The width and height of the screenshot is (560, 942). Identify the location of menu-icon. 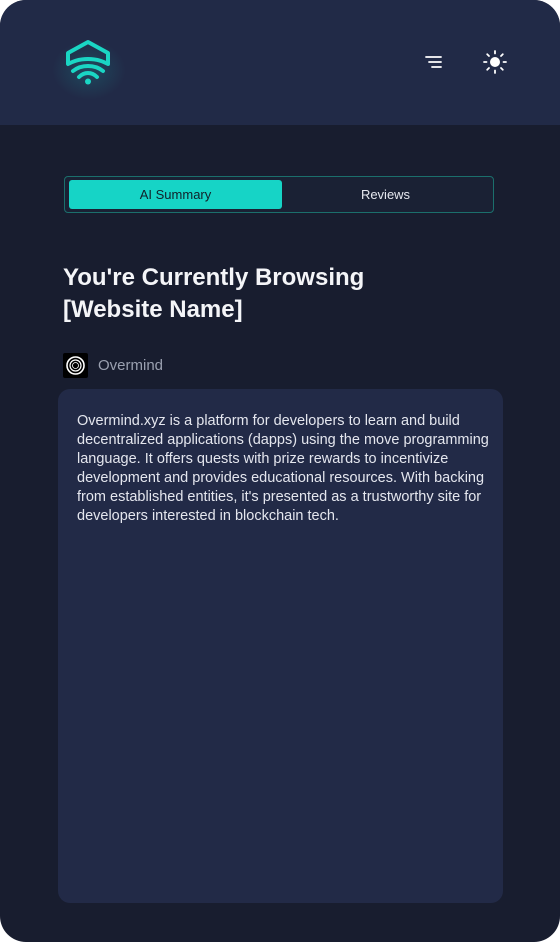
(433, 62).